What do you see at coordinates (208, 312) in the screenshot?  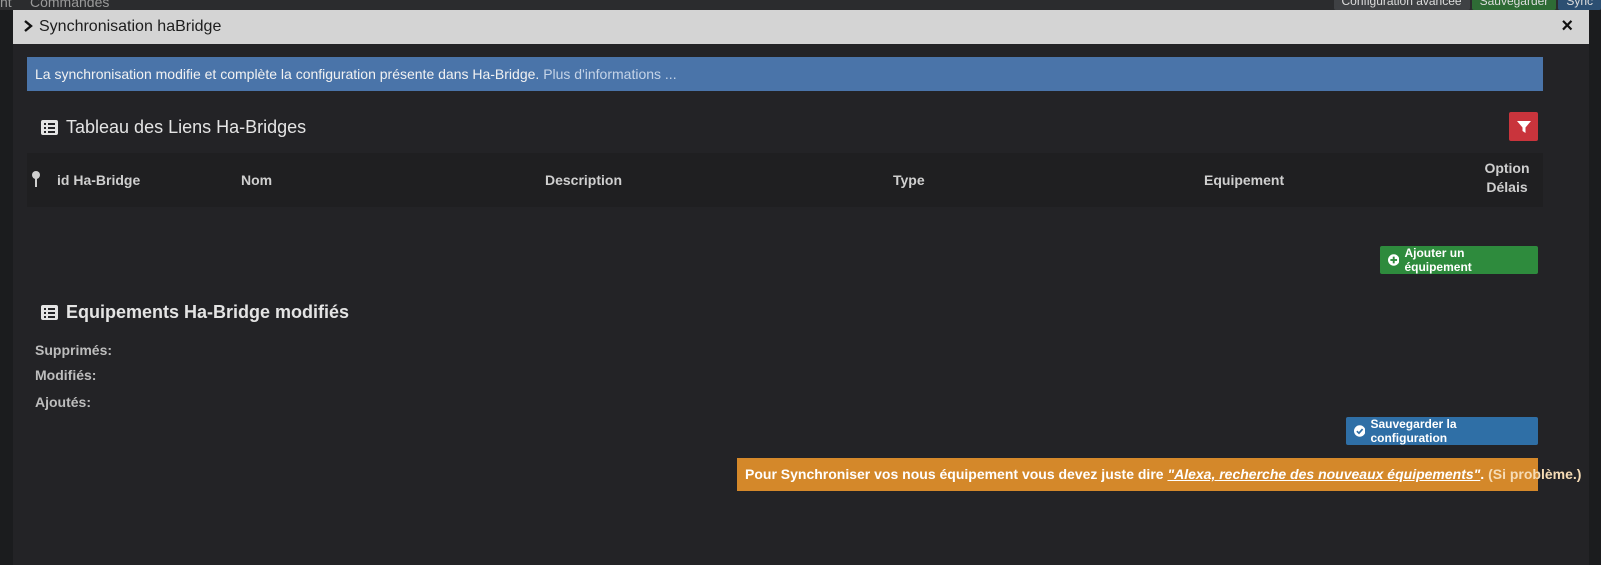 I see `modified-equipment-title: Equipements Ha-Bridge modifiés` at bounding box center [208, 312].